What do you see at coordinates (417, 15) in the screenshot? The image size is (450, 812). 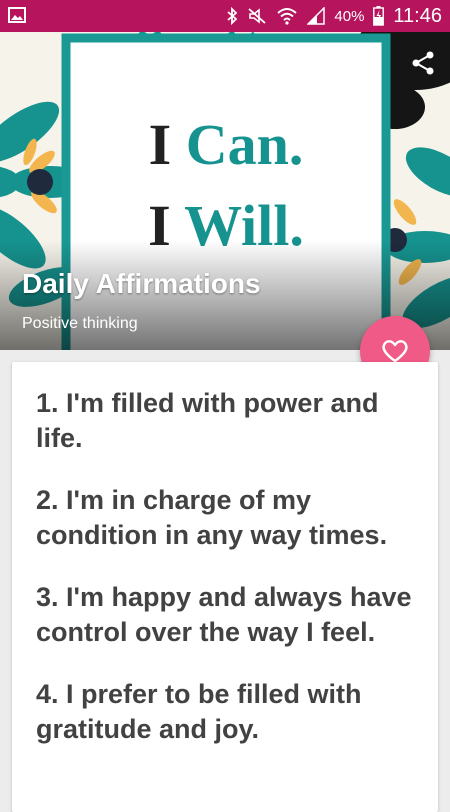 I see `clock: 11:46` at bounding box center [417, 15].